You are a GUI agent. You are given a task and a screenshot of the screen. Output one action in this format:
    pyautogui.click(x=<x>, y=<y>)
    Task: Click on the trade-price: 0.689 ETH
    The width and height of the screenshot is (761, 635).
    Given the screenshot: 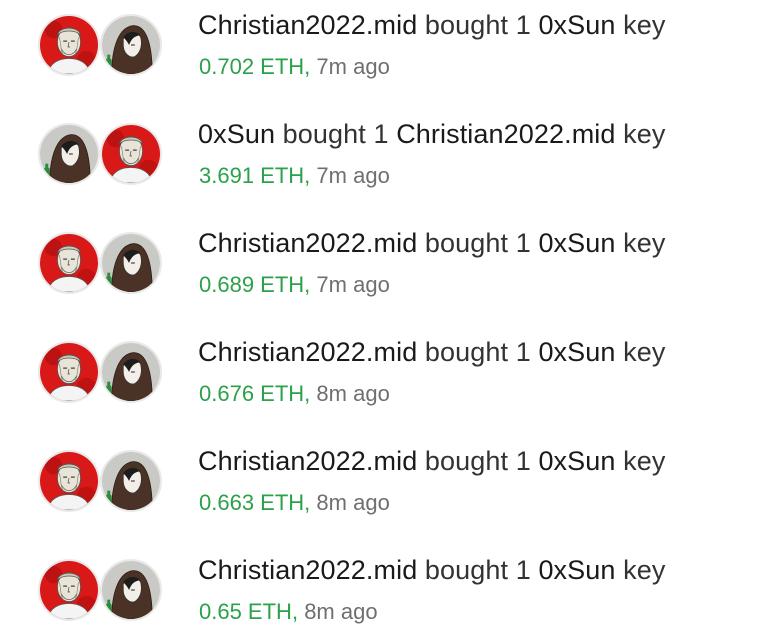 What is the action you would take?
    pyautogui.click(x=252, y=284)
    